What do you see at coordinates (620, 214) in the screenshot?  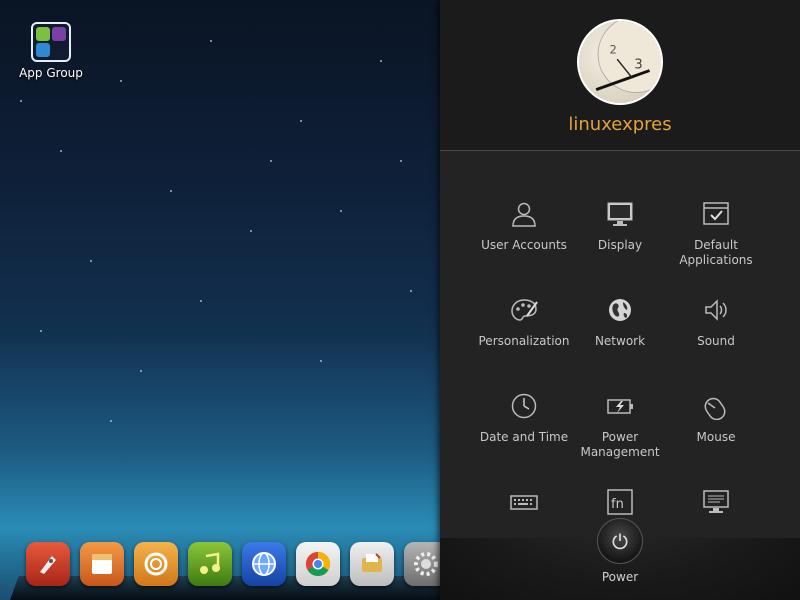 I see `monitor-icon` at bounding box center [620, 214].